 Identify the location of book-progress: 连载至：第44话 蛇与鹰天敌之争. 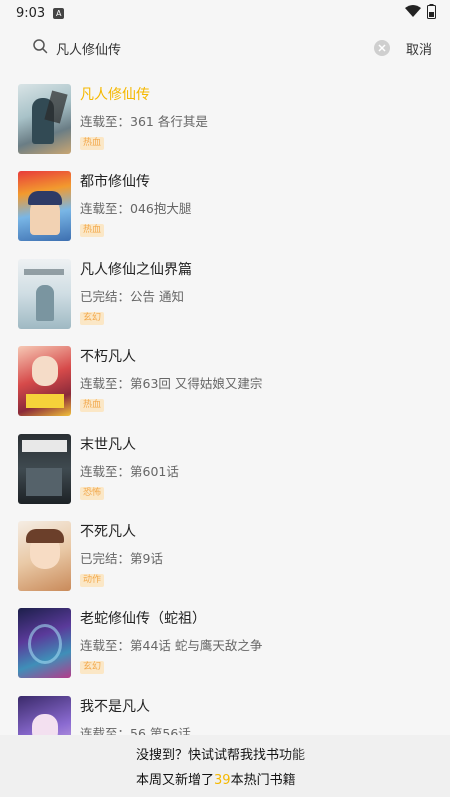
(171, 646).